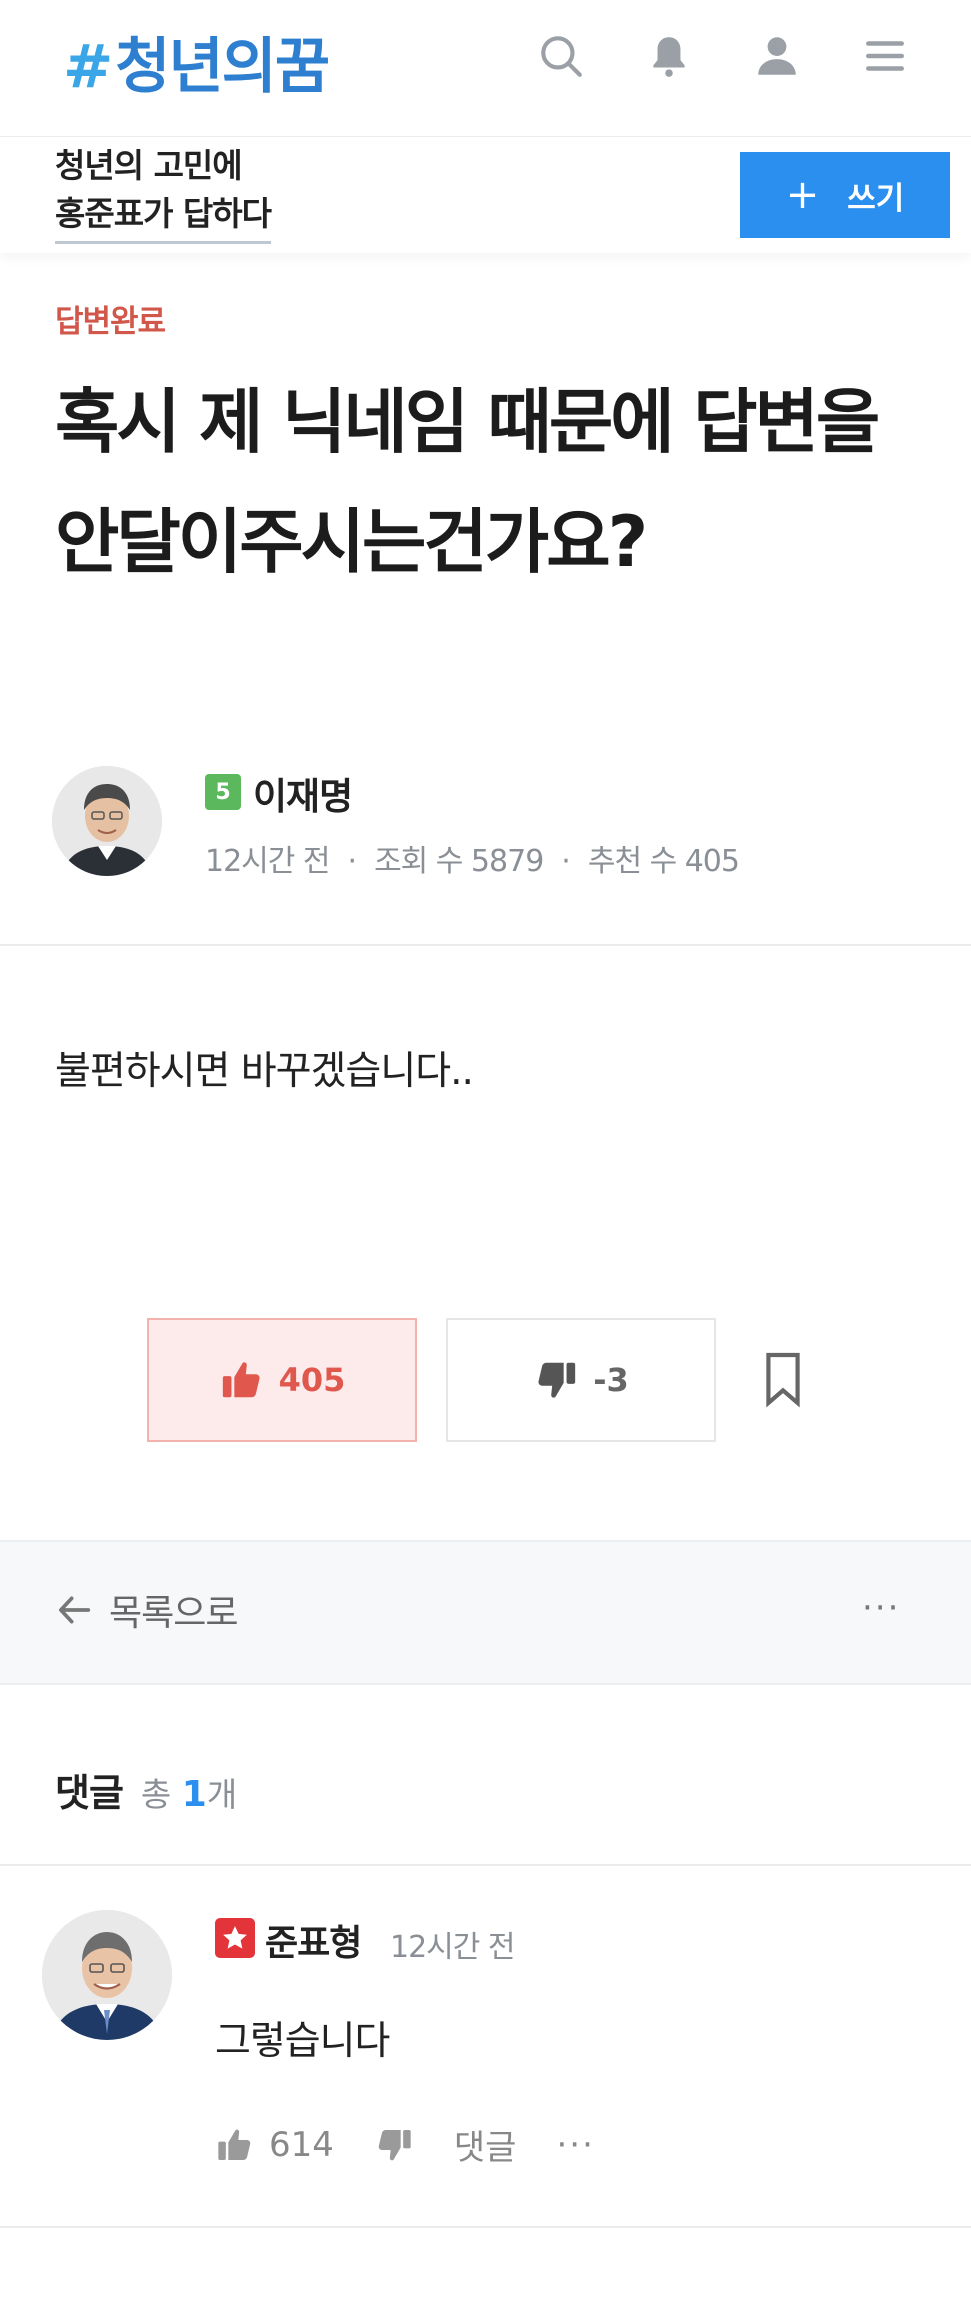 This screenshot has height=2302, width=971. Describe the element at coordinates (485, 195) in the screenshot. I see `board-subheader: 청년의 고민에 홍준표가 답하다 + 쓰기` at that location.